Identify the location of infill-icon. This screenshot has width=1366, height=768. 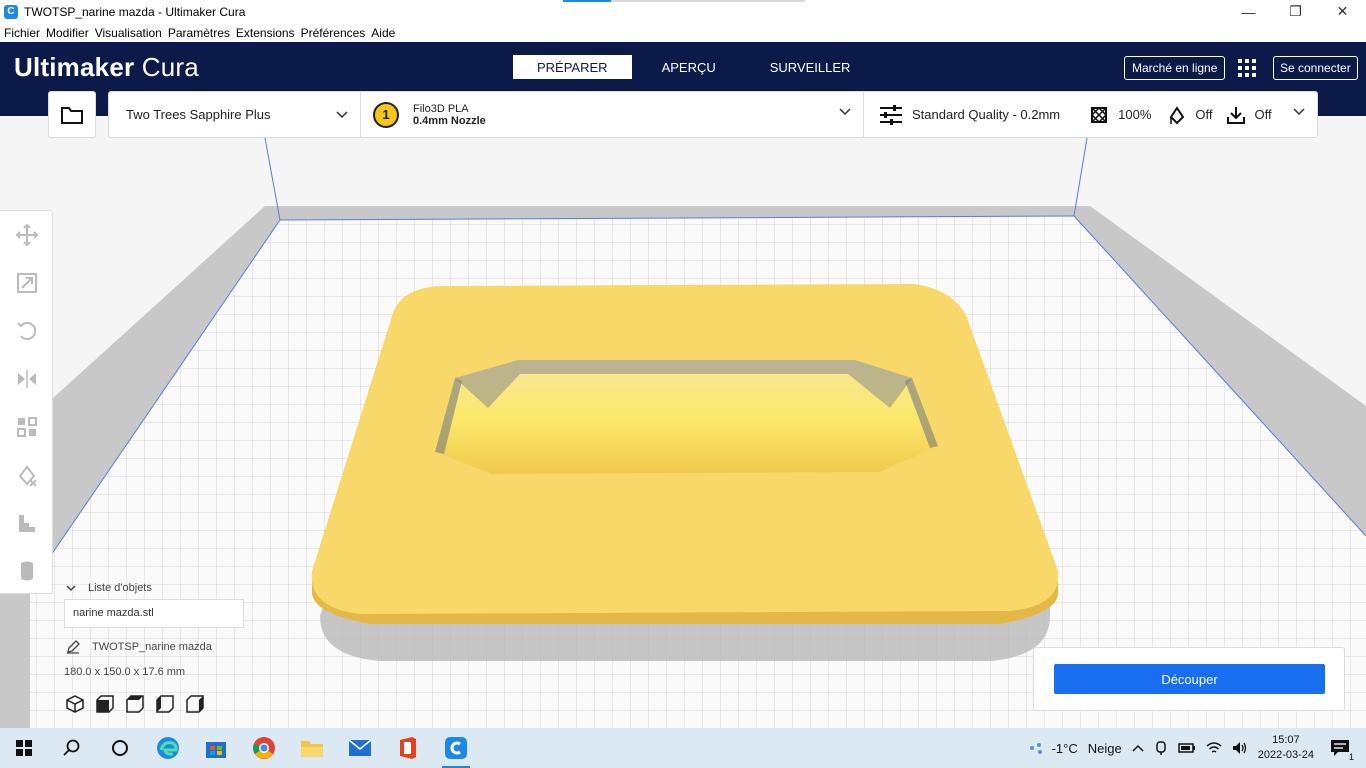
(1099, 114).